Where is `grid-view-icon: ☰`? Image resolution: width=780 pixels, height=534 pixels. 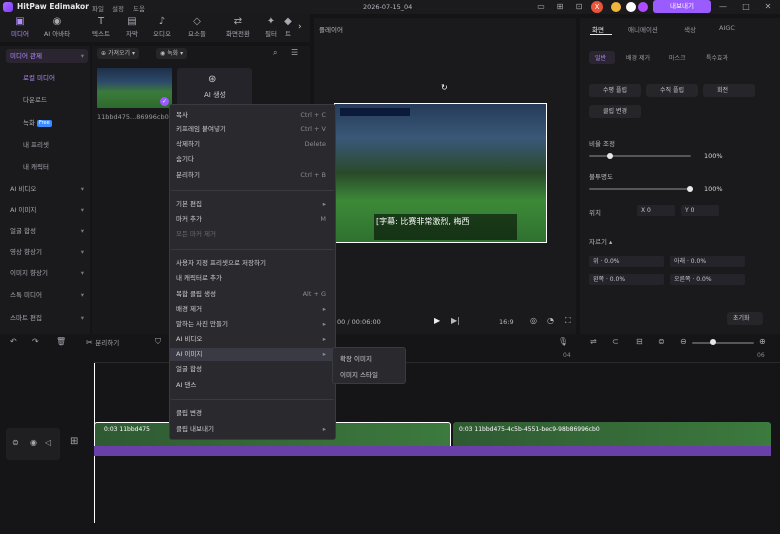 grid-view-icon: ☰ is located at coordinates (294, 52).